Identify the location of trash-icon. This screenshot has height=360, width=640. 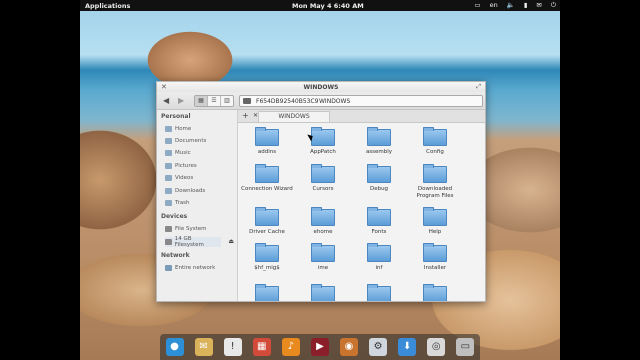
(168, 203).